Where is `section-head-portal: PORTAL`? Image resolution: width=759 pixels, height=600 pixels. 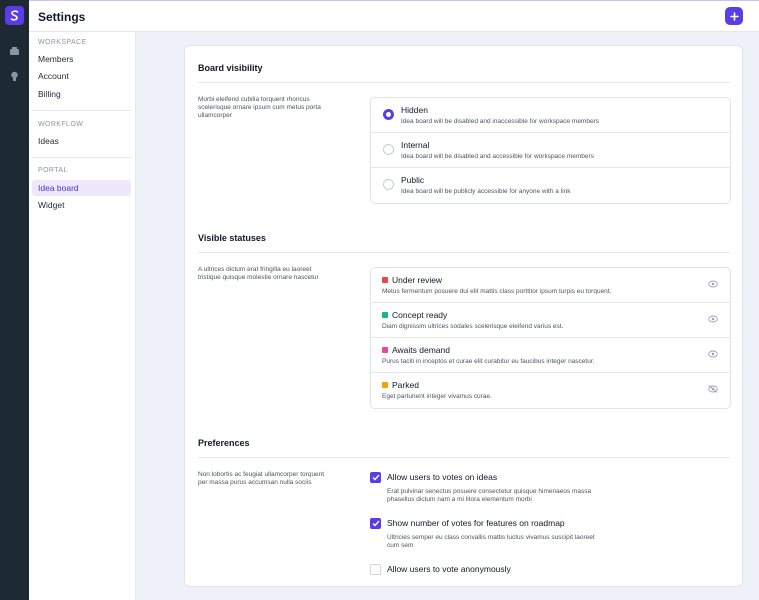
section-head-portal: PORTAL is located at coordinates (53, 170).